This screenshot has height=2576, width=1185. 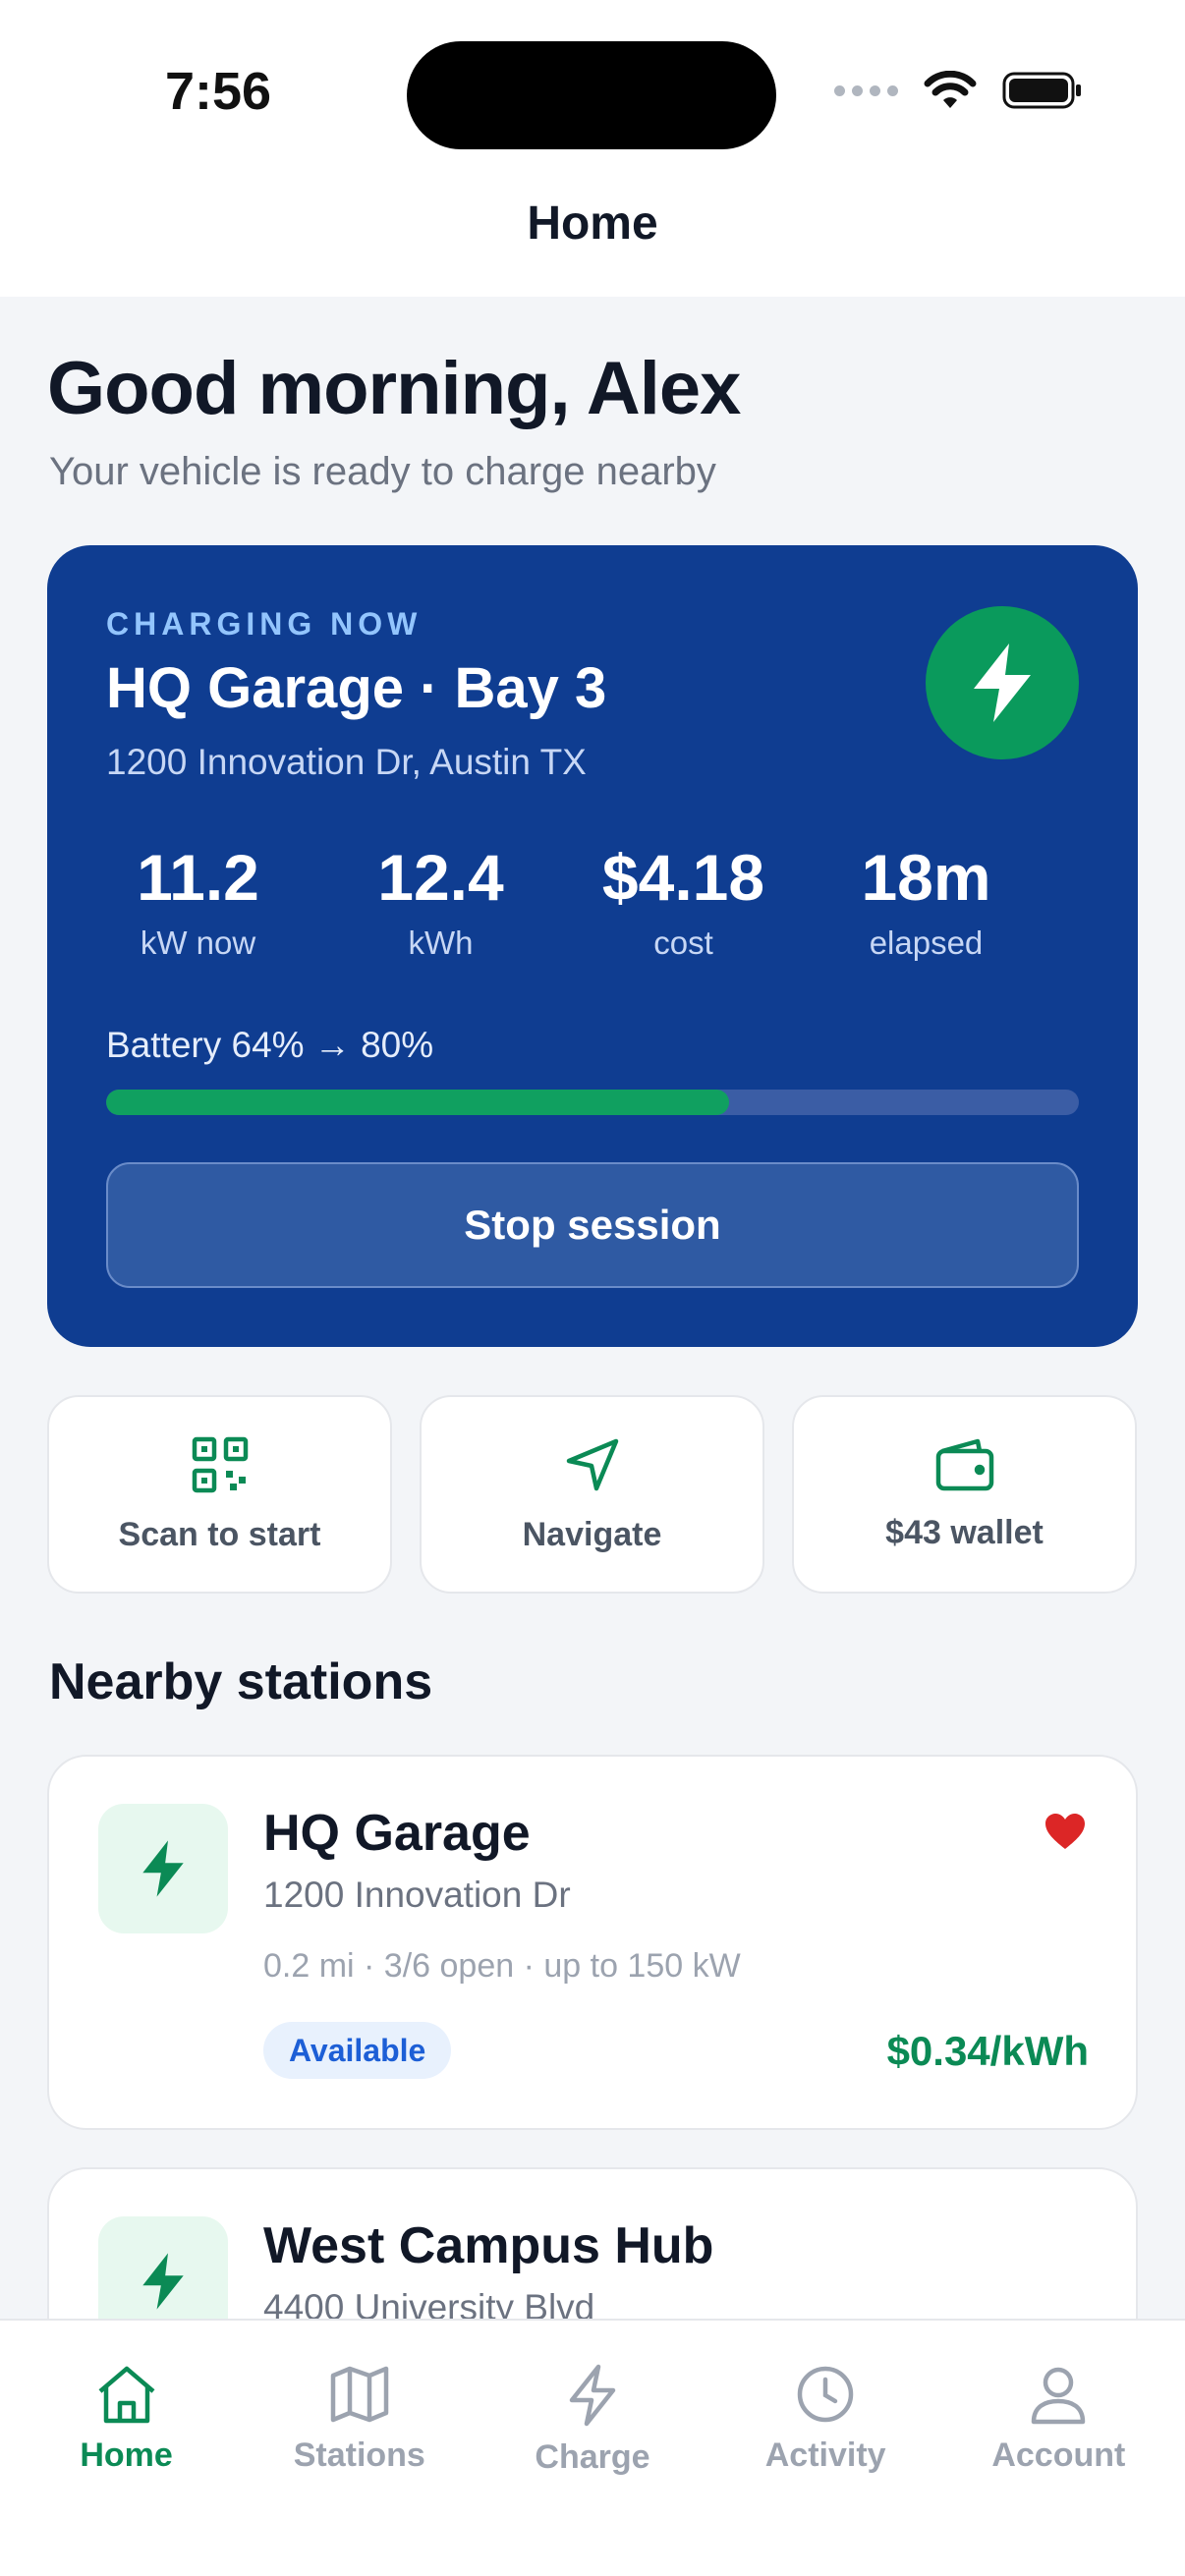 What do you see at coordinates (198, 877) in the screenshot?
I see `stat-value: 11.2` at bounding box center [198, 877].